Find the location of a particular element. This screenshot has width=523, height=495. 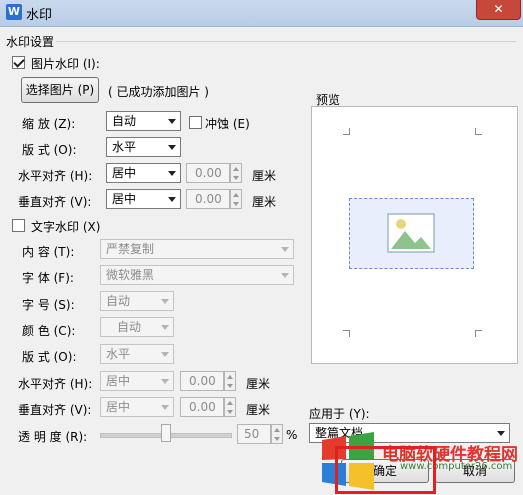

image-icon is located at coordinates (411, 233).